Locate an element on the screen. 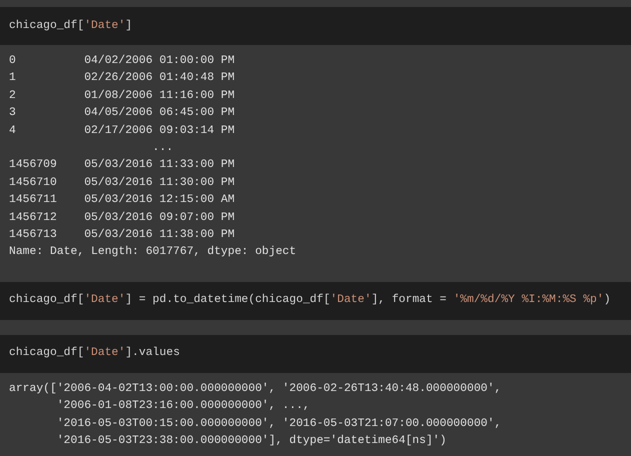 The width and height of the screenshot is (631, 456). output-line: 1456710 05/03/2016 11:30:00 PM is located at coordinates (122, 183).